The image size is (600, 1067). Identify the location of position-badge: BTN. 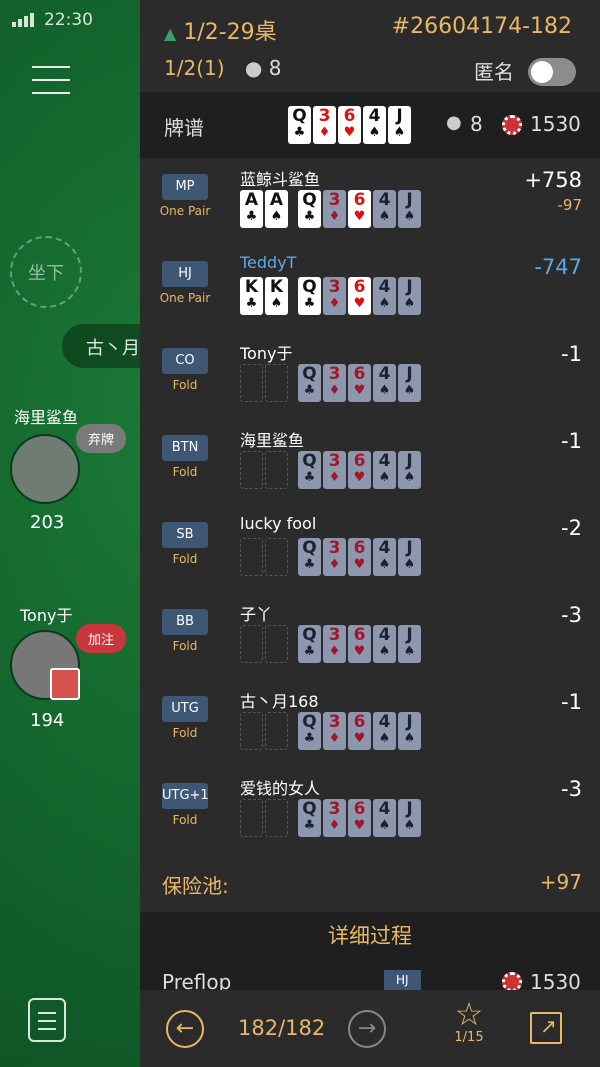
(185, 448).